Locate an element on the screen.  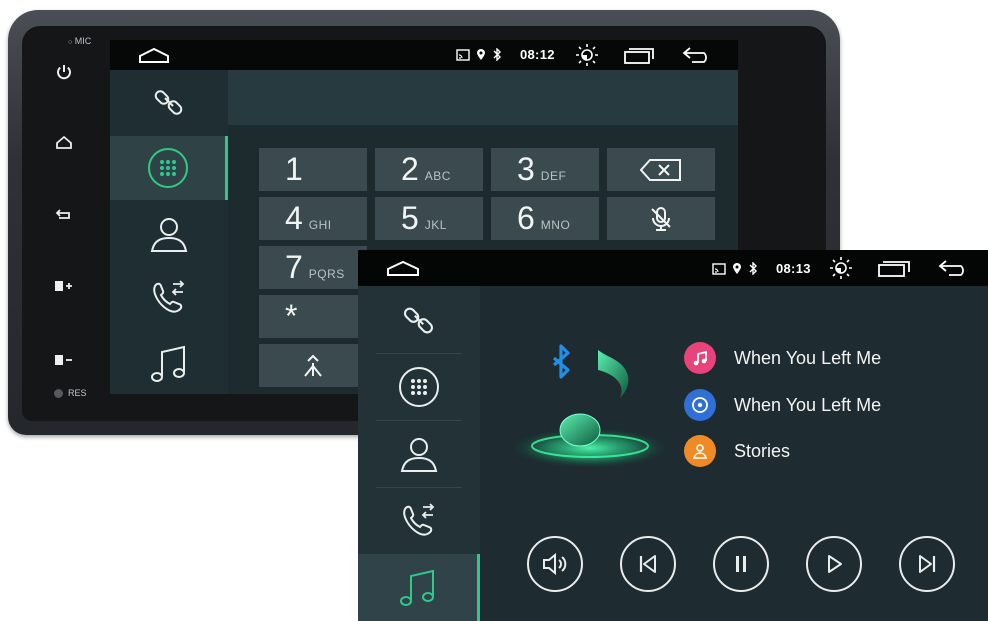
merge-icon is located at coordinates (313, 365).